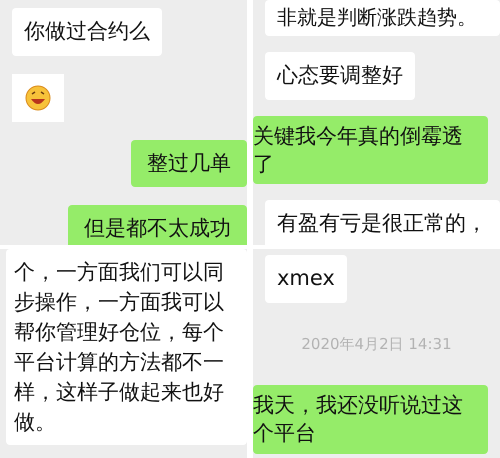  Describe the element at coordinates (340, 76) in the screenshot. I see `received-message: 心态要调整好` at that location.